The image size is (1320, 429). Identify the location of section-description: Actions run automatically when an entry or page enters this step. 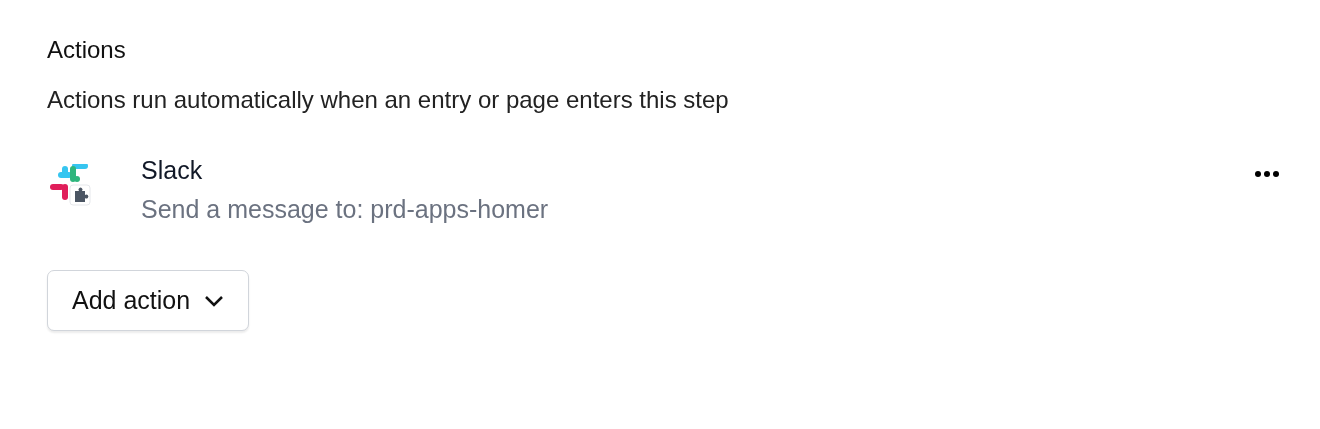
(388, 100).